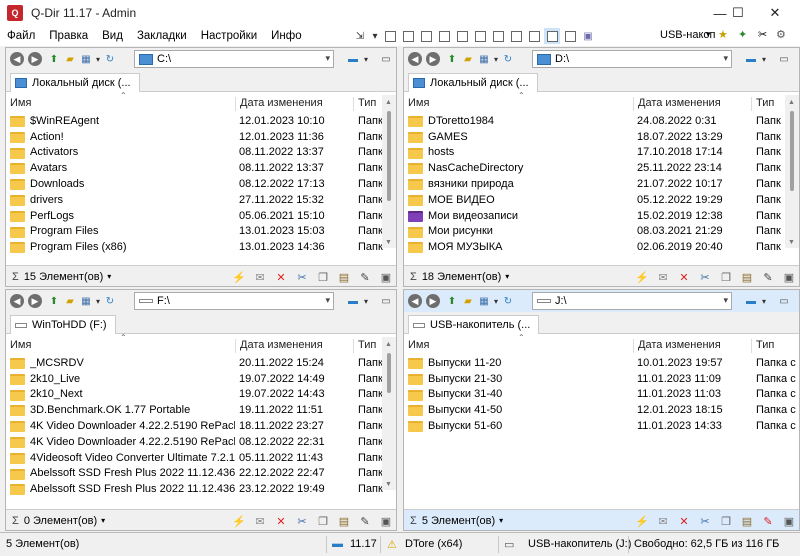 The image size is (800, 556). What do you see at coordinates (194, 232) in the screenshot?
I see `list-item: Program Files 13.01.2023 15:03 Папк` at bounding box center [194, 232].